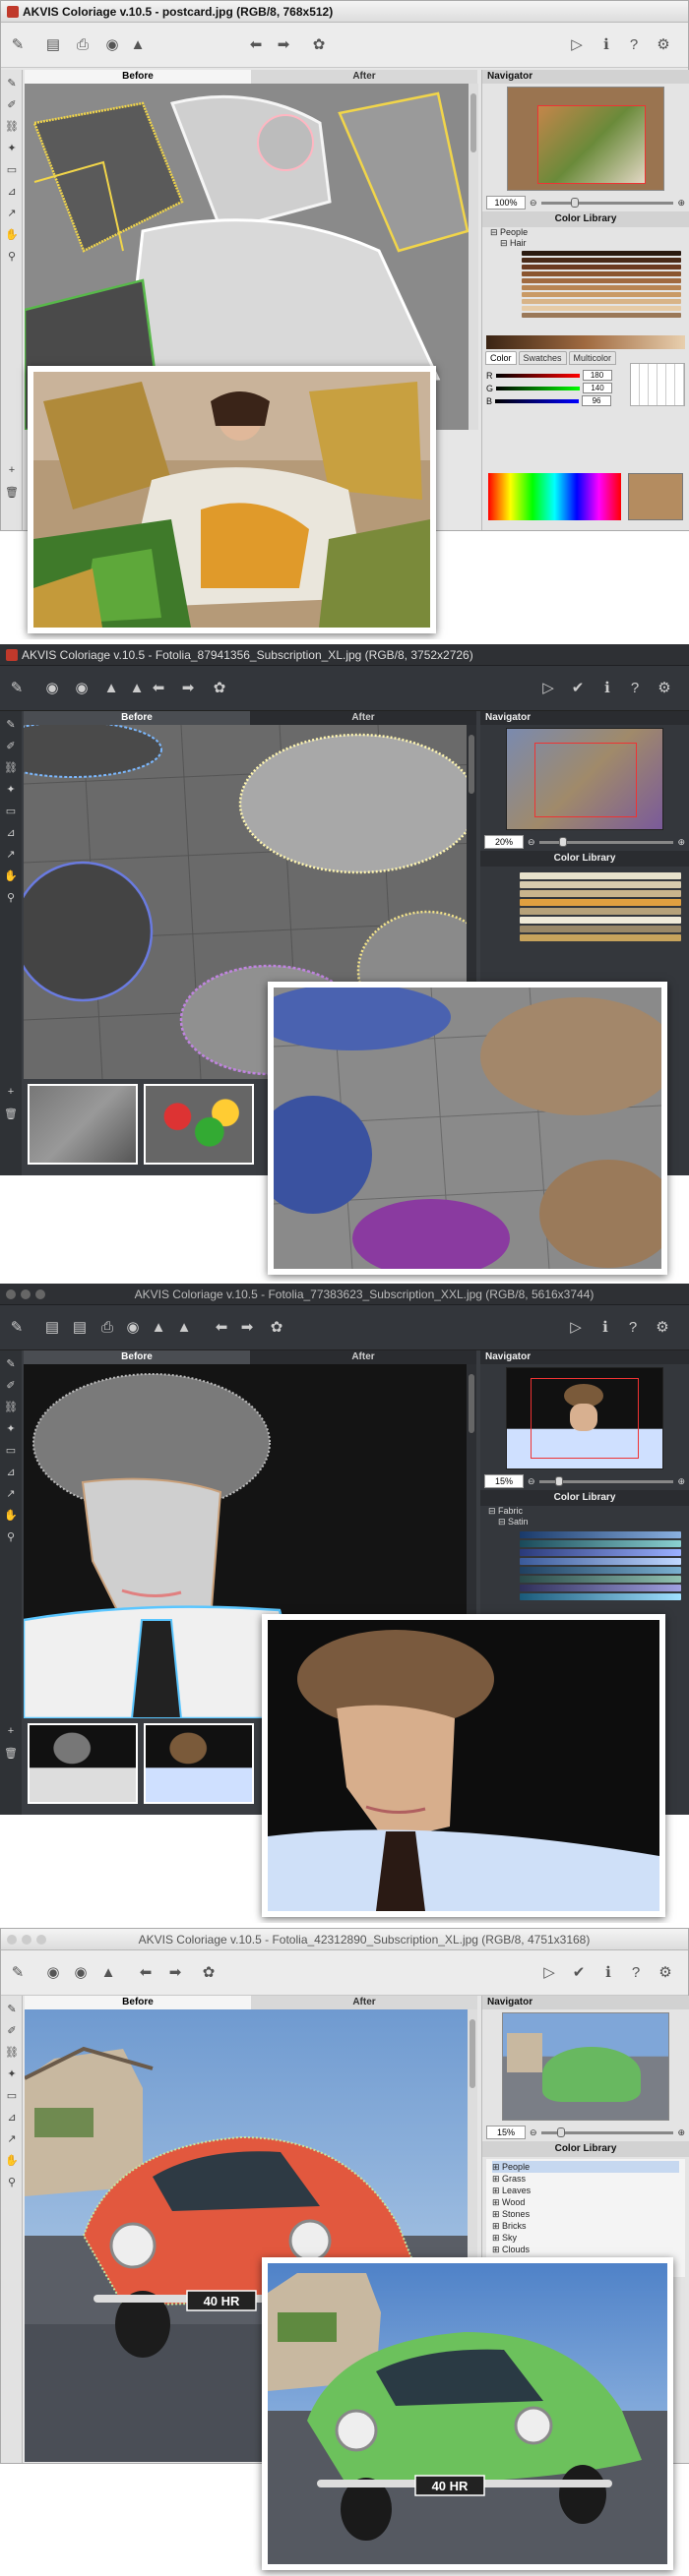 This screenshot has height=2576, width=689. I want to click on clear-icon: ▲, so click(184, 1327).